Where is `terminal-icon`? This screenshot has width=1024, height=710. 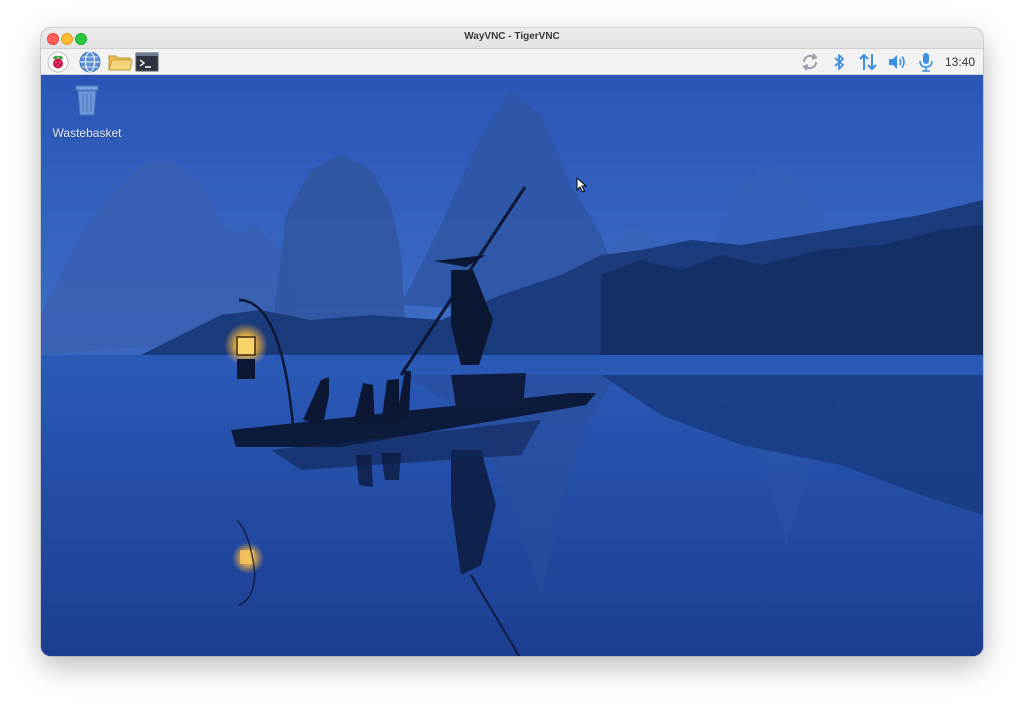
terminal-icon is located at coordinates (147, 62).